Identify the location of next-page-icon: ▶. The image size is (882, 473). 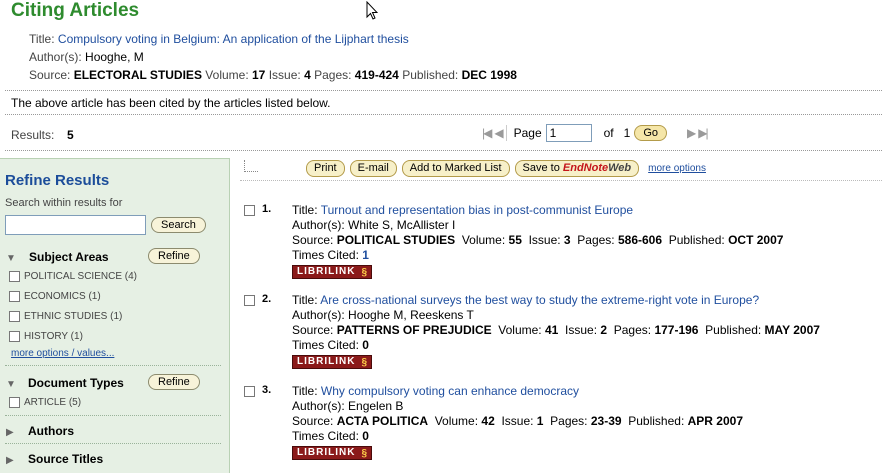
(691, 133).